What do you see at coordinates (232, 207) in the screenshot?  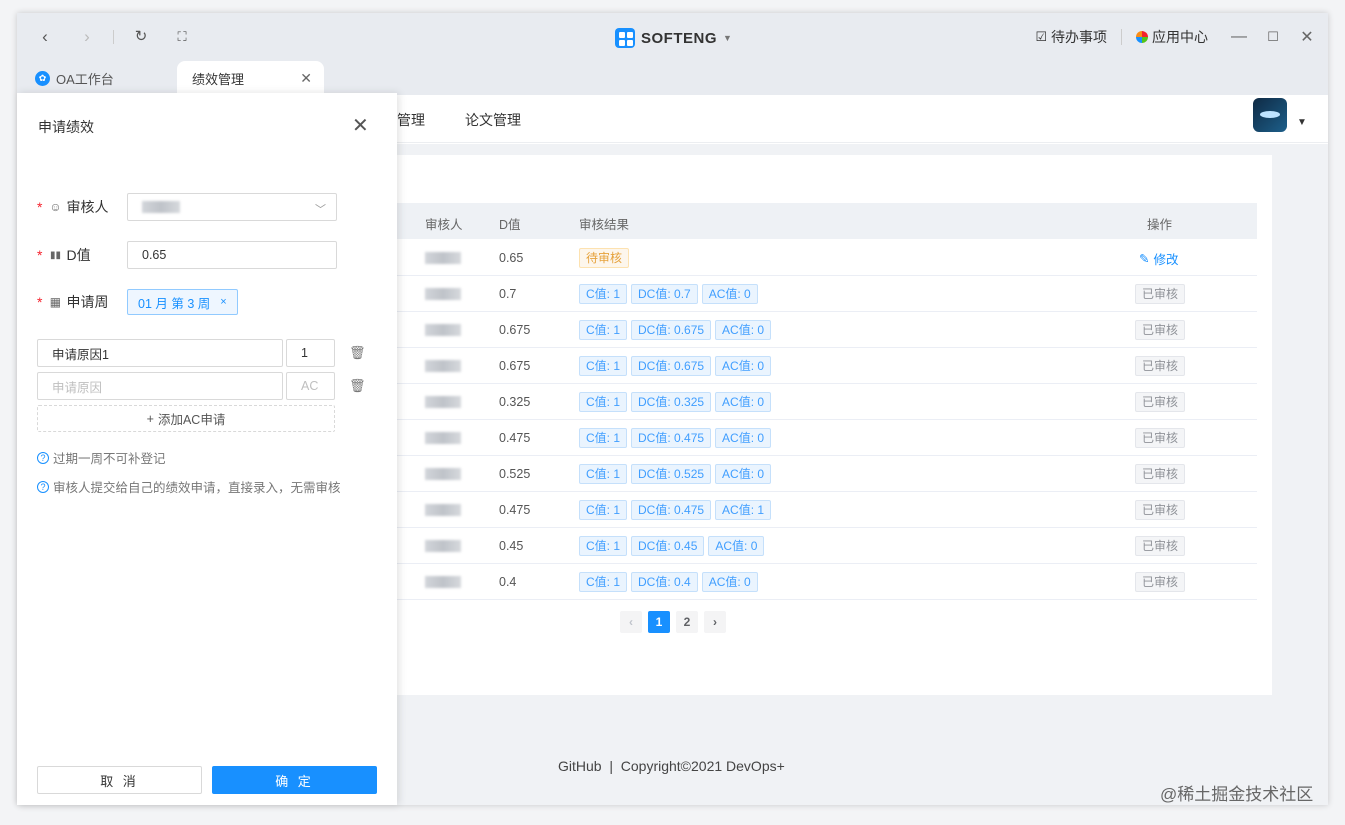 I see `reviewer-select: ﹀` at bounding box center [232, 207].